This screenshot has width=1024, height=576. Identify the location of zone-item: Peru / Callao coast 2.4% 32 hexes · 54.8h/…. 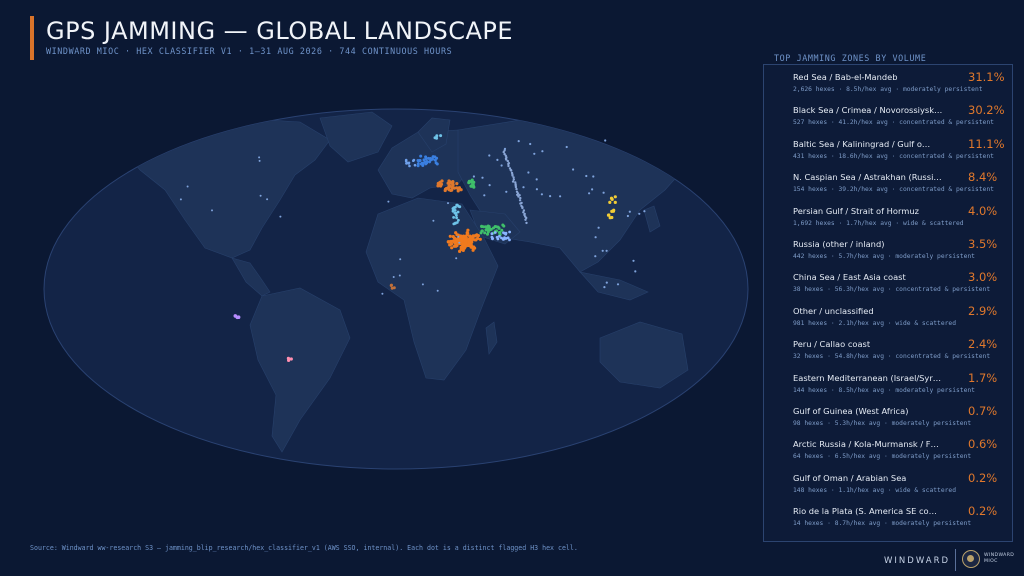
(908, 353).